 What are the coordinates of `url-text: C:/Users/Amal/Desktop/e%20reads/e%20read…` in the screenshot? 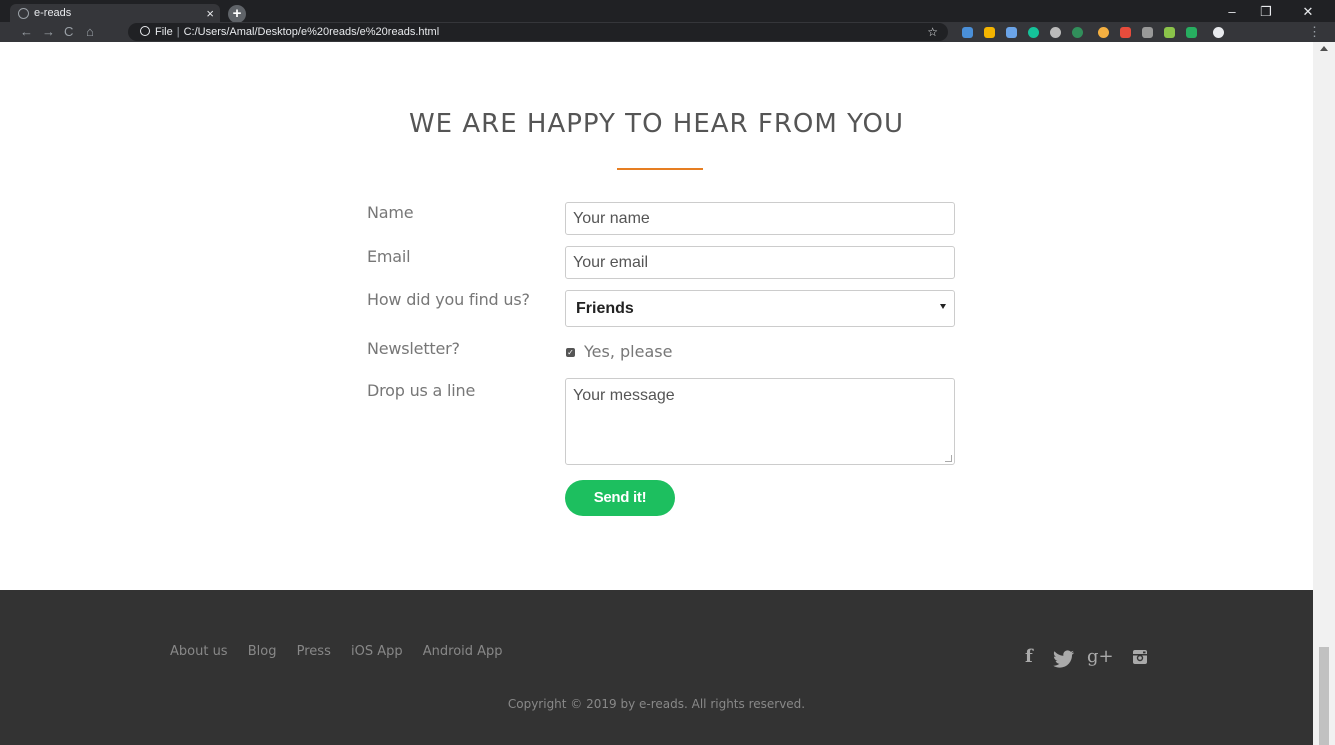 It's located at (311, 32).